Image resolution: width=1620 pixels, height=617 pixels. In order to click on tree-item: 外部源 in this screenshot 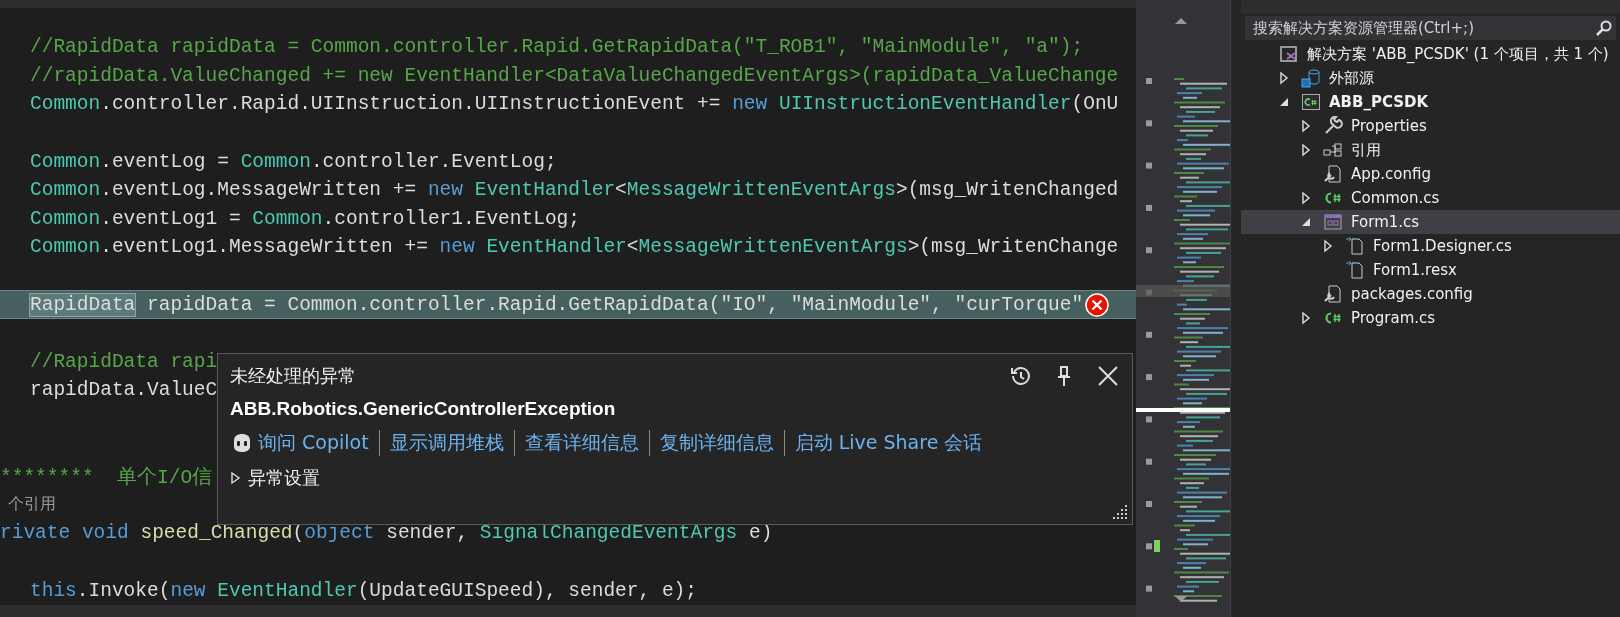, I will do `click(1430, 78)`.